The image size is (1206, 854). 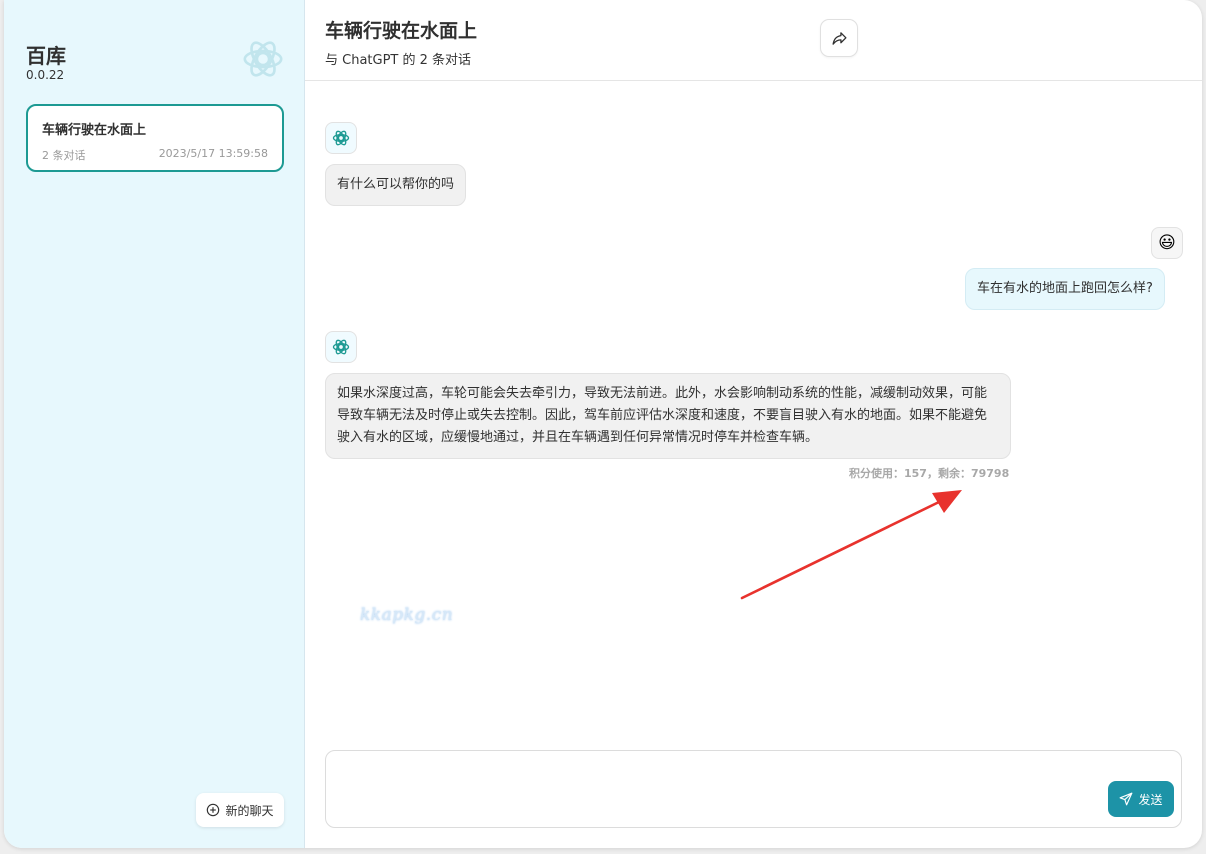 What do you see at coordinates (155, 138) in the screenshot?
I see `chat-list-item: 车辆行驶在水面上 2 条对话 2023/5/17 13:59:58` at bounding box center [155, 138].